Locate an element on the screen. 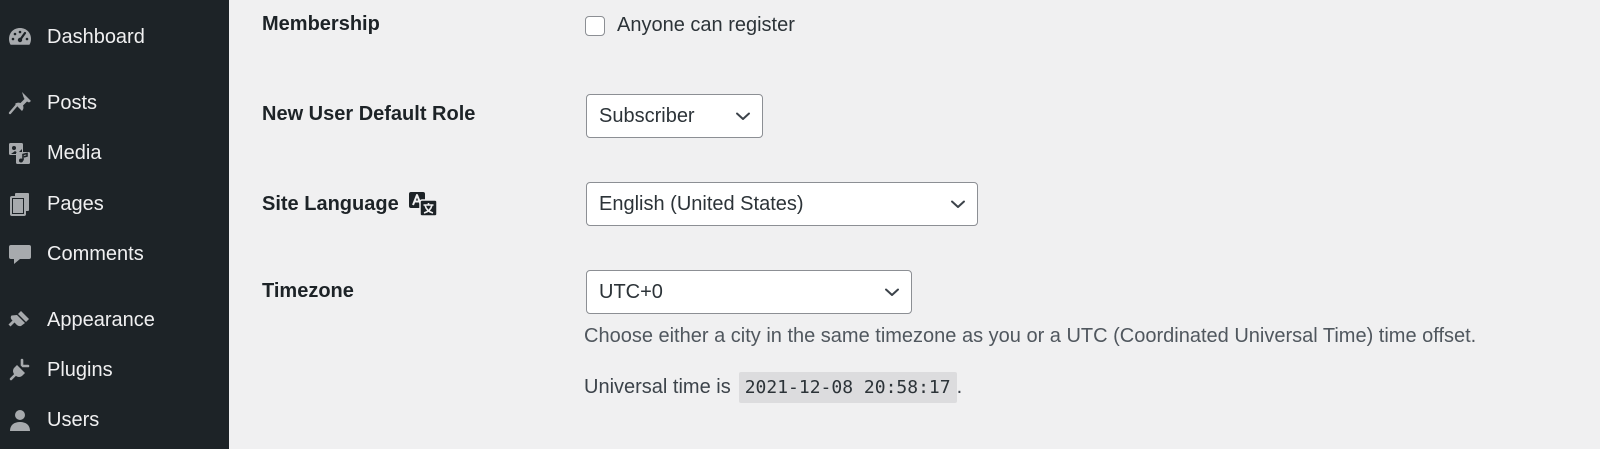 This screenshot has height=449, width=1600. site-language-select: English (United States) is located at coordinates (782, 204).